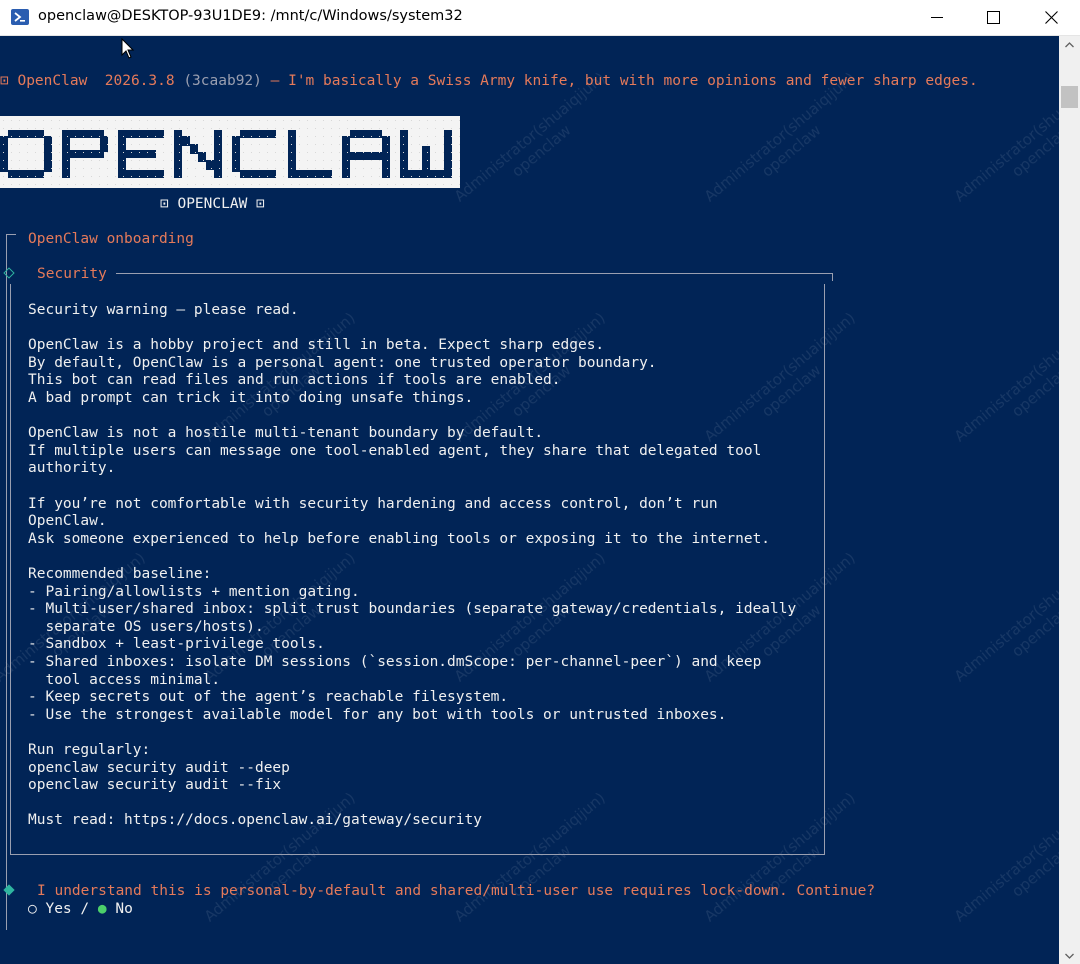  Describe the element at coordinates (102, 909) in the screenshot. I see `radio-selected-icon: ●` at that location.